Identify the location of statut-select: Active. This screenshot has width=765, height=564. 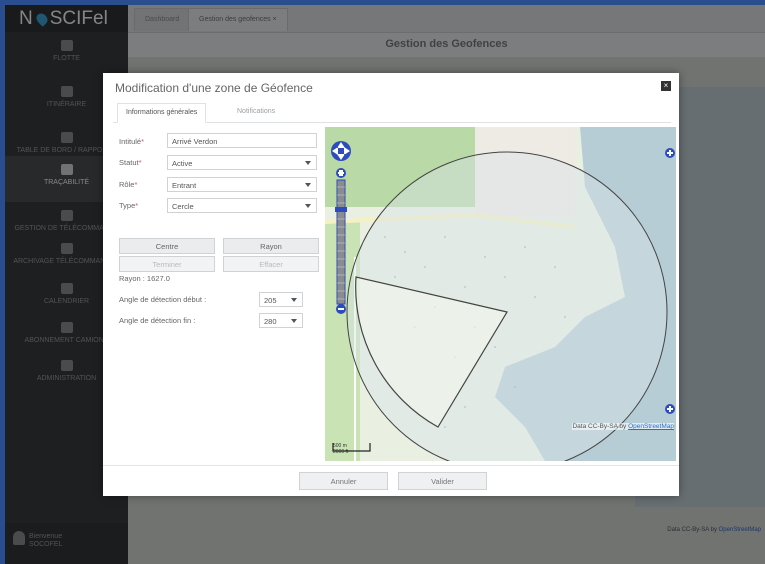
(242, 162).